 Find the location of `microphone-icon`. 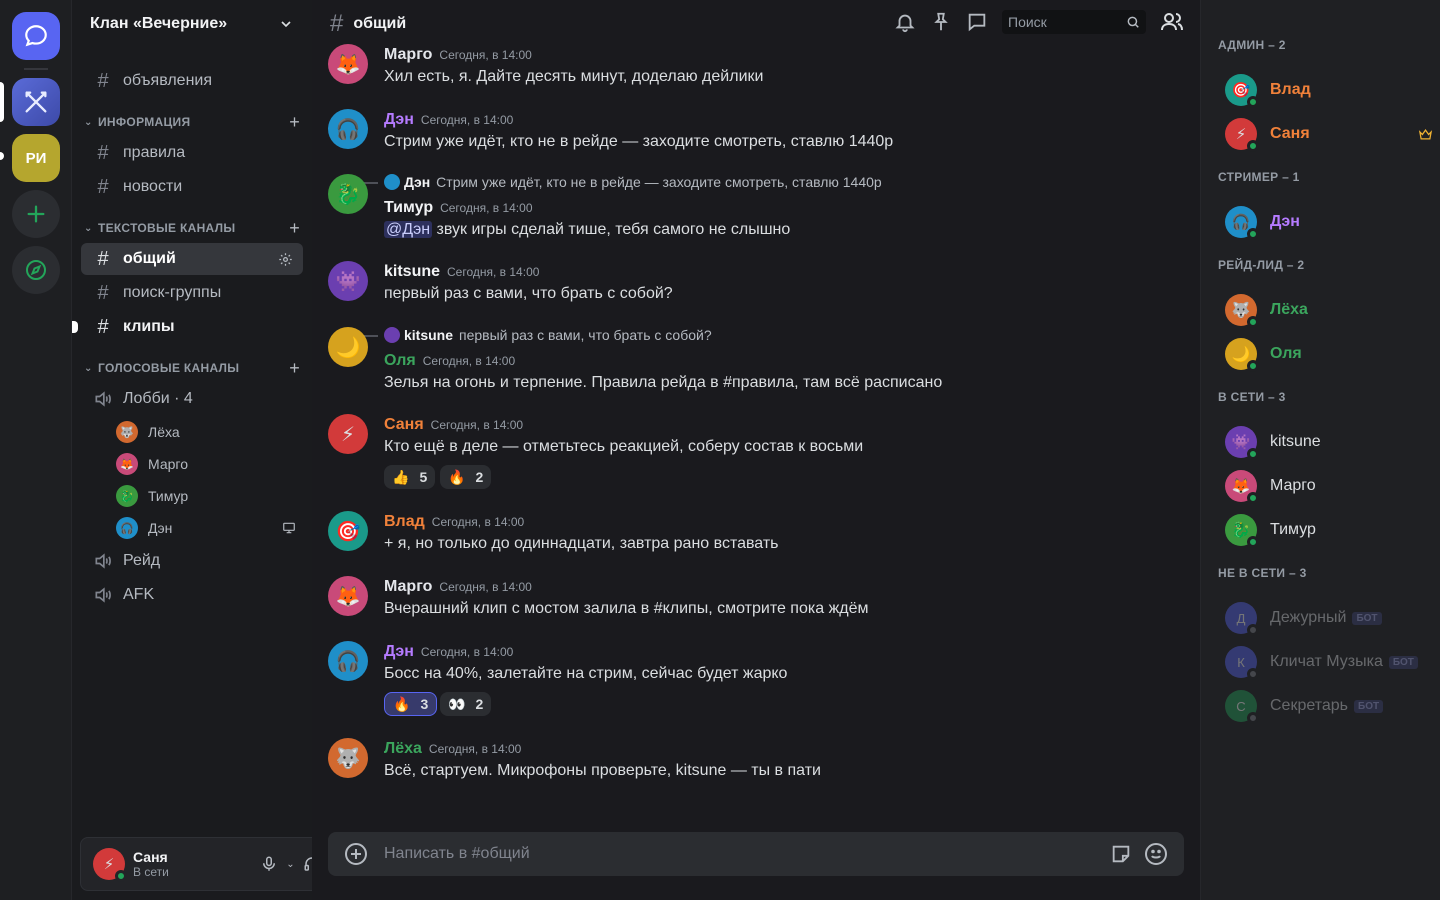

microphone-icon is located at coordinates (269, 864).